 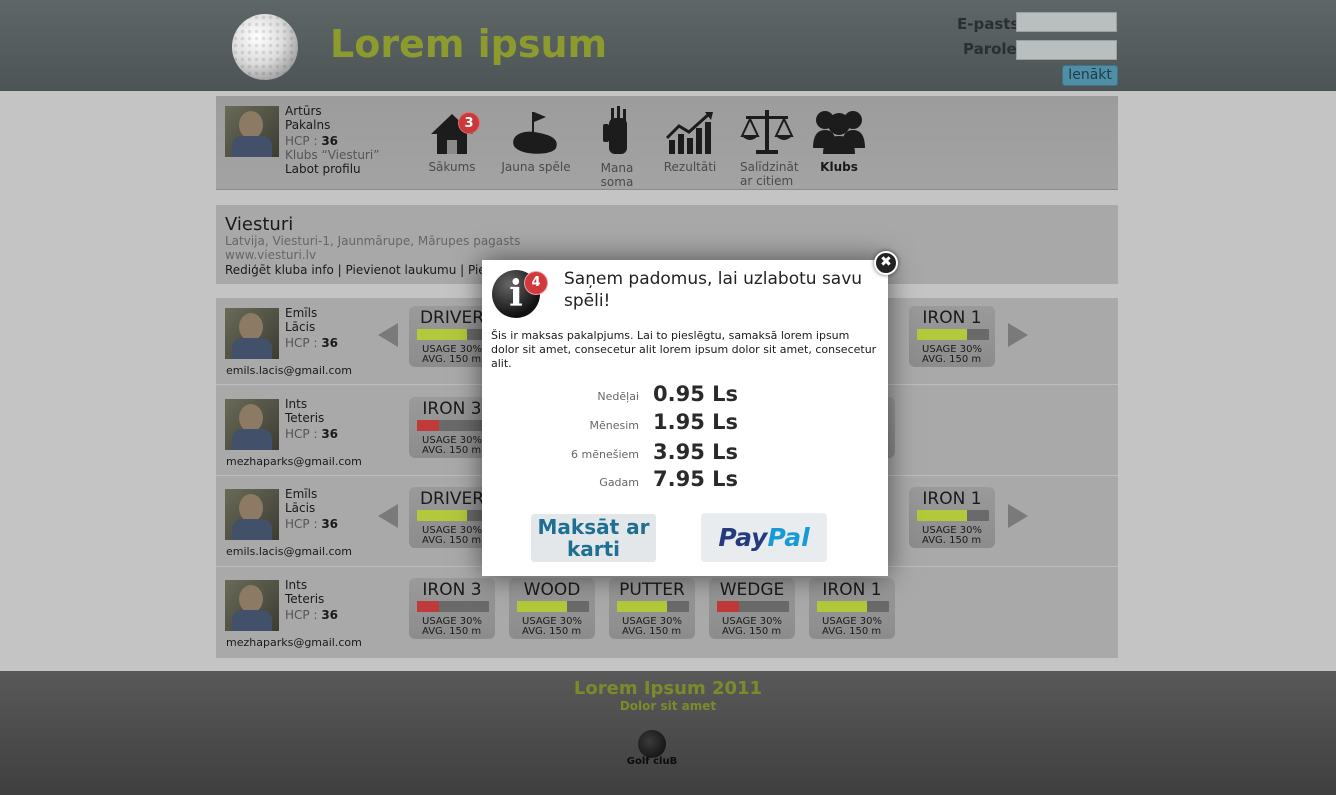 I want to click on nav-new-game: Jauna spēle, so click(x=536, y=141).